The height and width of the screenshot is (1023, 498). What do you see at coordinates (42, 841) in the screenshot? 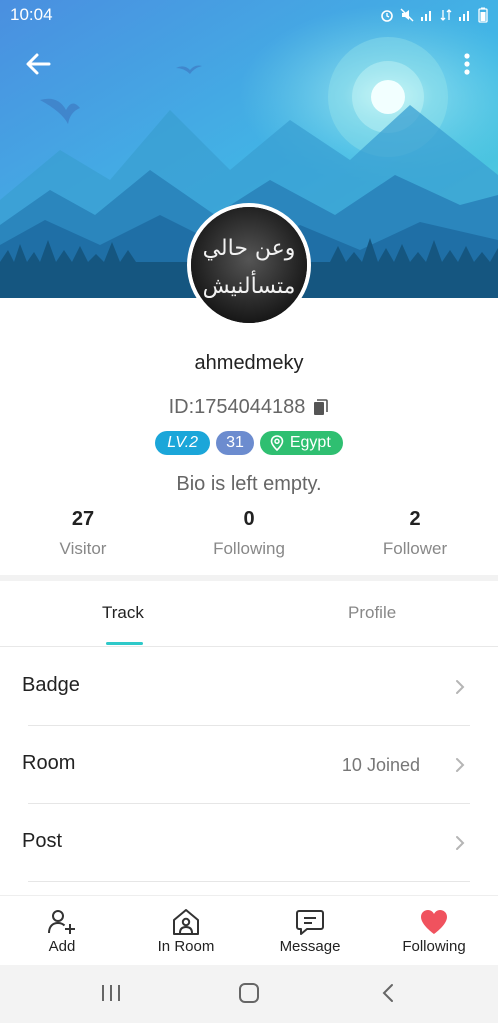
I see `menu-label-post: Post` at bounding box center [42, 841].